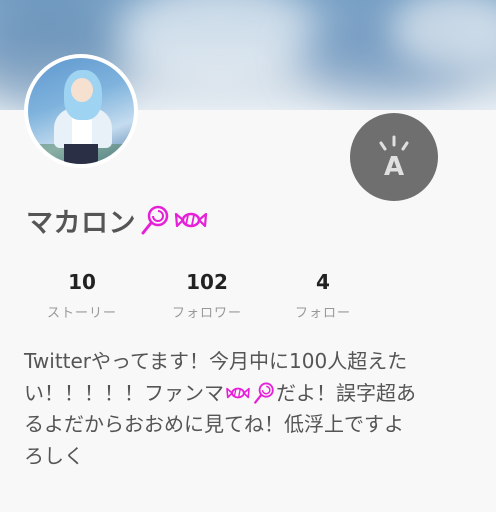 The height and width of the screenshot is (512, 496). What do you see at coordinates (124, 392) in the screenshot?
I see `bio-text: い！！！！！ファンマ` at bounding box center [124, 392].